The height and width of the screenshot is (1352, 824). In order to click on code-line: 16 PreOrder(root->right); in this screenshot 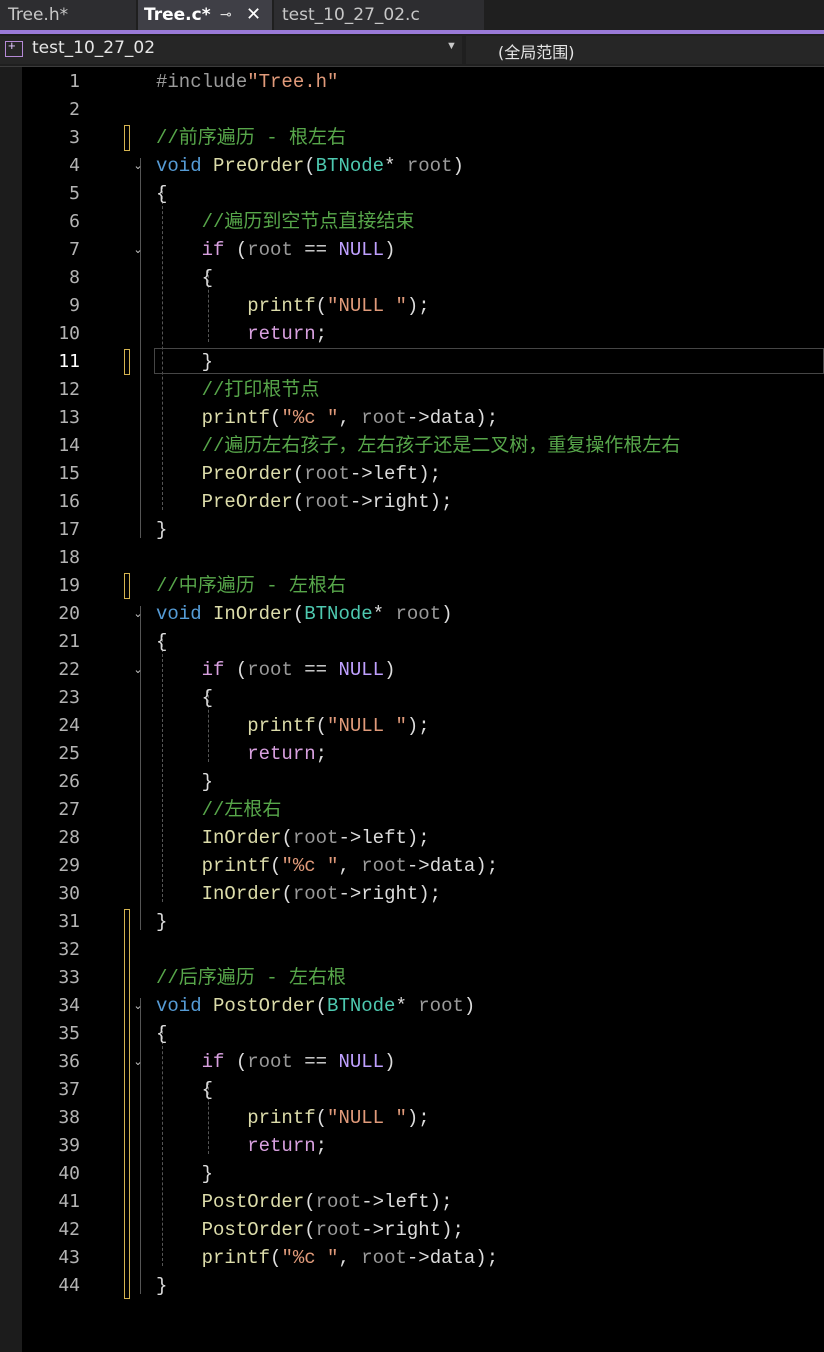, I will do `click(412, 502)`.